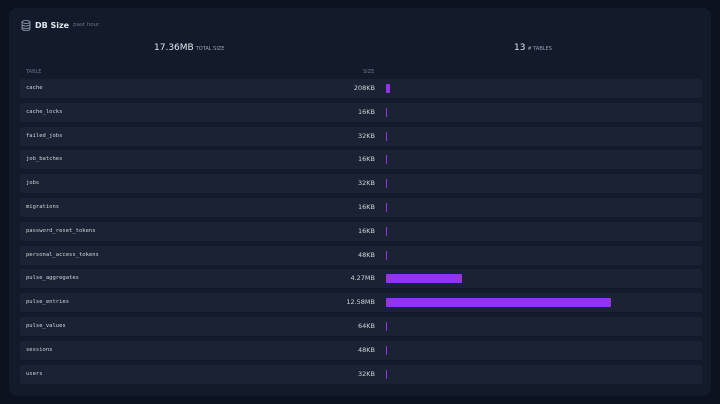  I want to click on table-row: migrations 16KB, so click(361, 207).